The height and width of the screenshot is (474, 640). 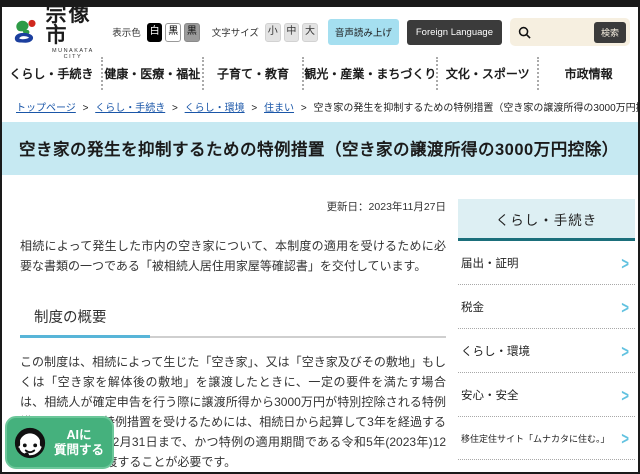 What do you see at coordinates (524, 32) in the screenshot?
I see `search-icon` at bounding box center [524, 32].